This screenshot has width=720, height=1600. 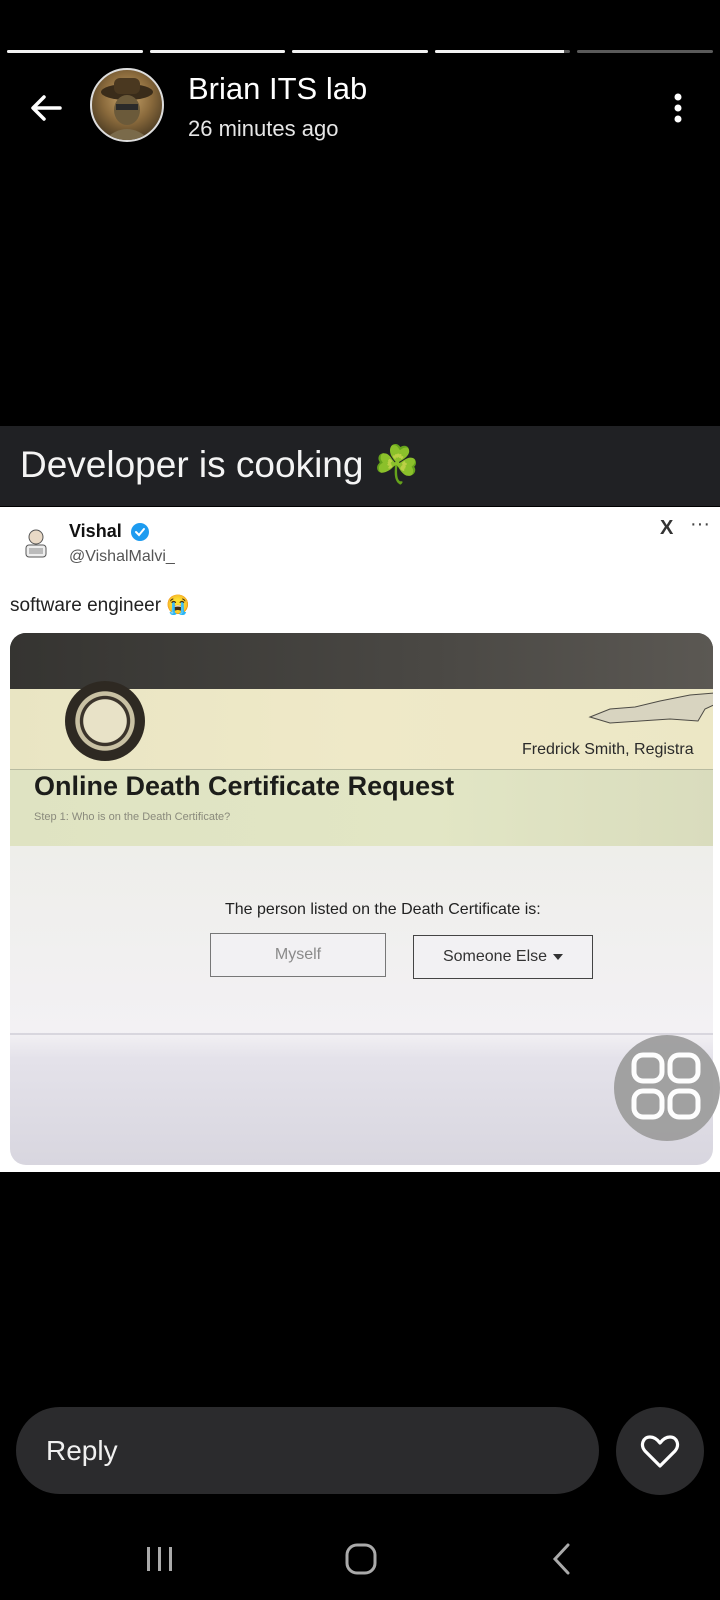 I want to click on state-seal-icon, so click(x=105, y=721).